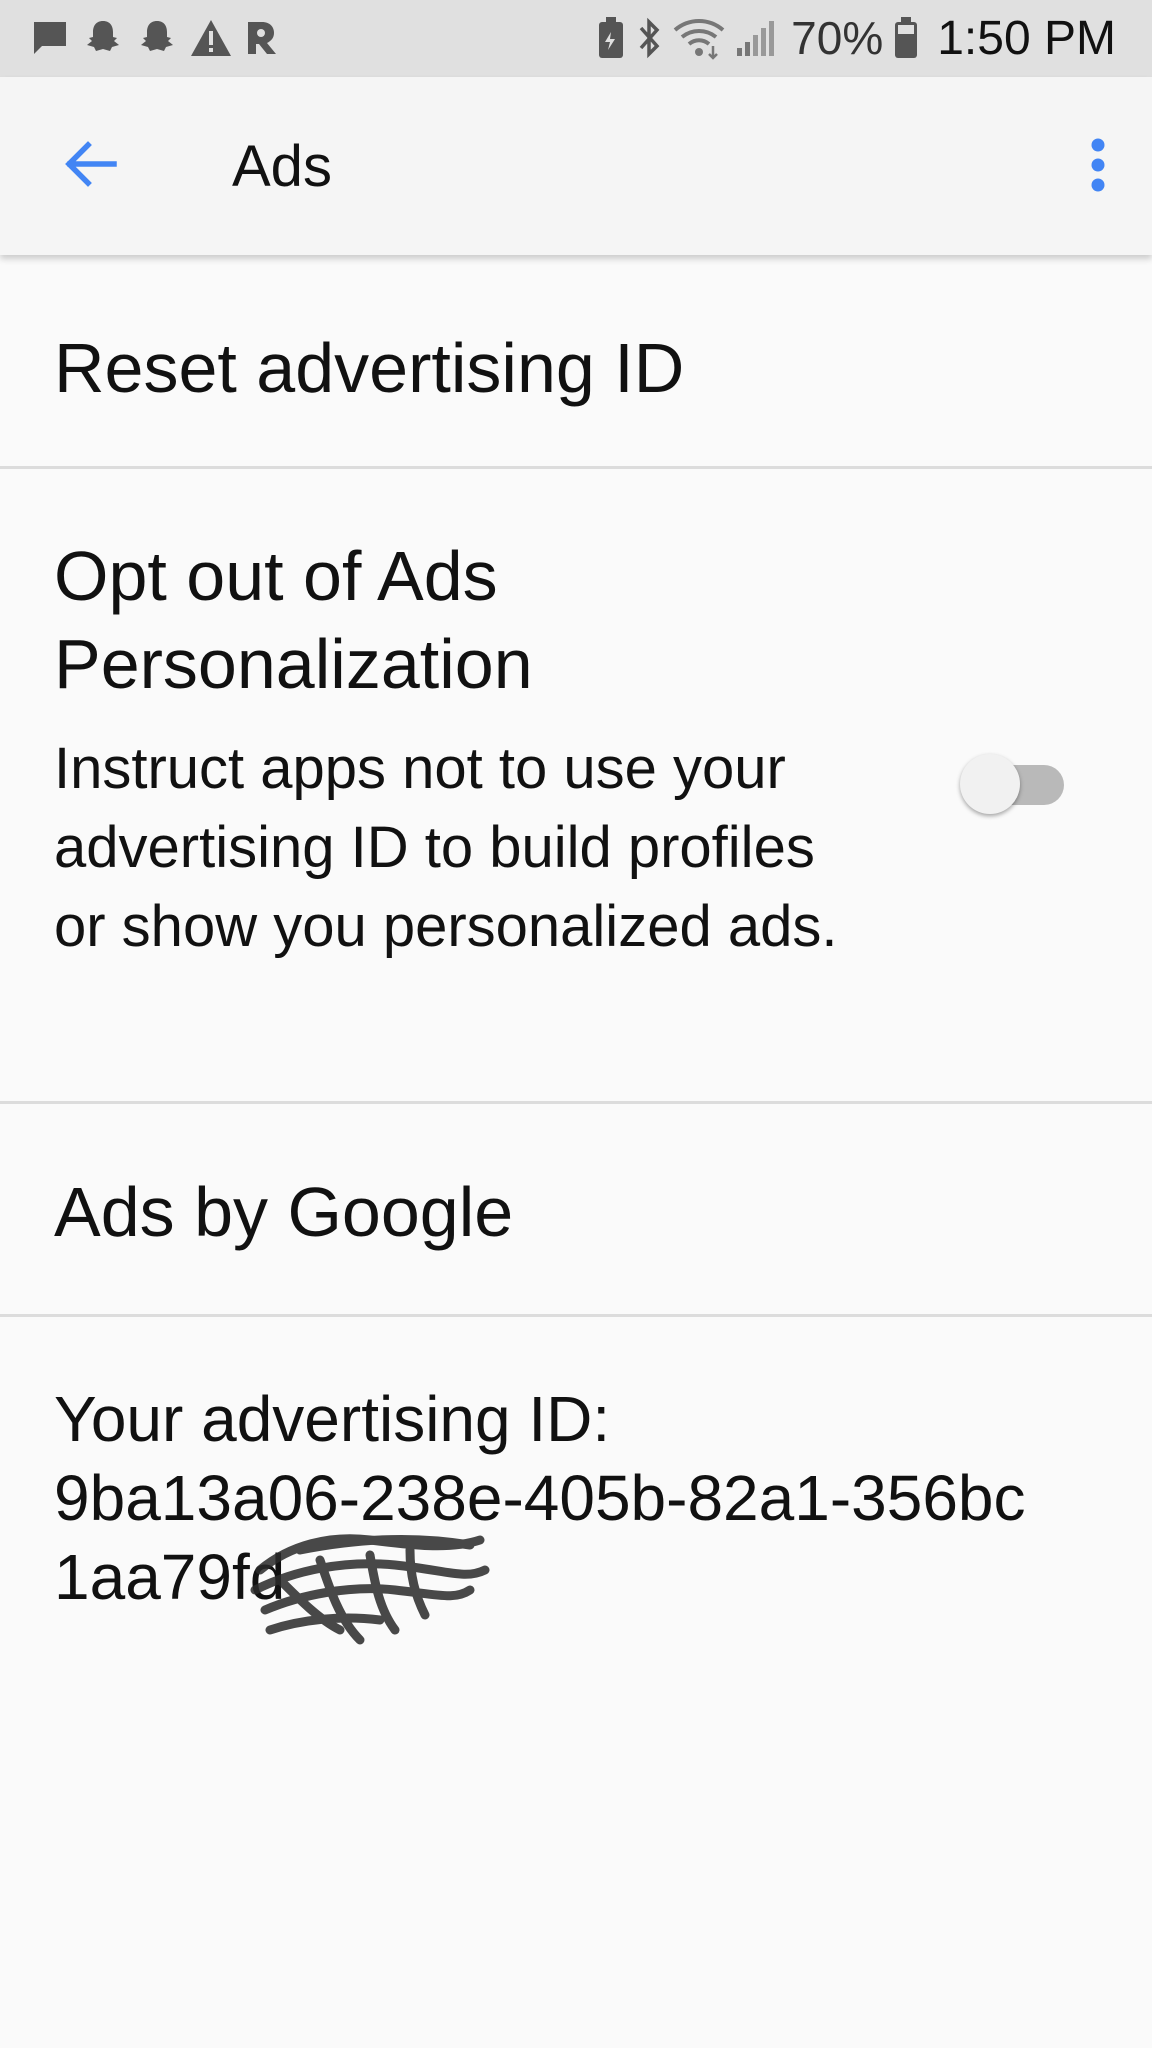 This screenshot has height=2048, width=1152. Describe the element at coordinates (50, 38) in the screenshot. I see `message-icon` at that location.